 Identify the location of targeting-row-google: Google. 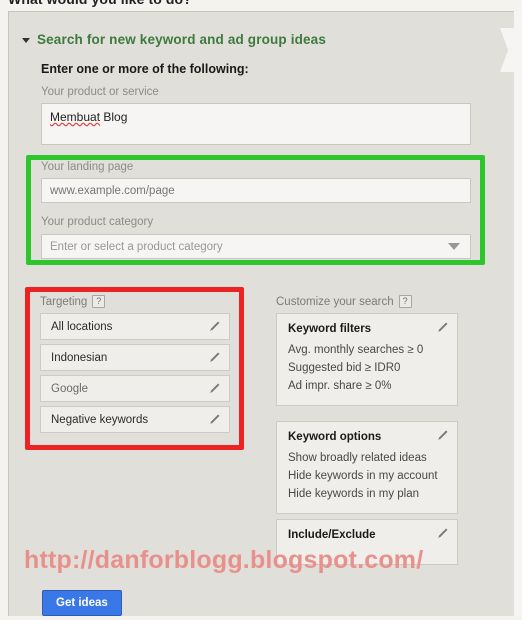
(135, 388).